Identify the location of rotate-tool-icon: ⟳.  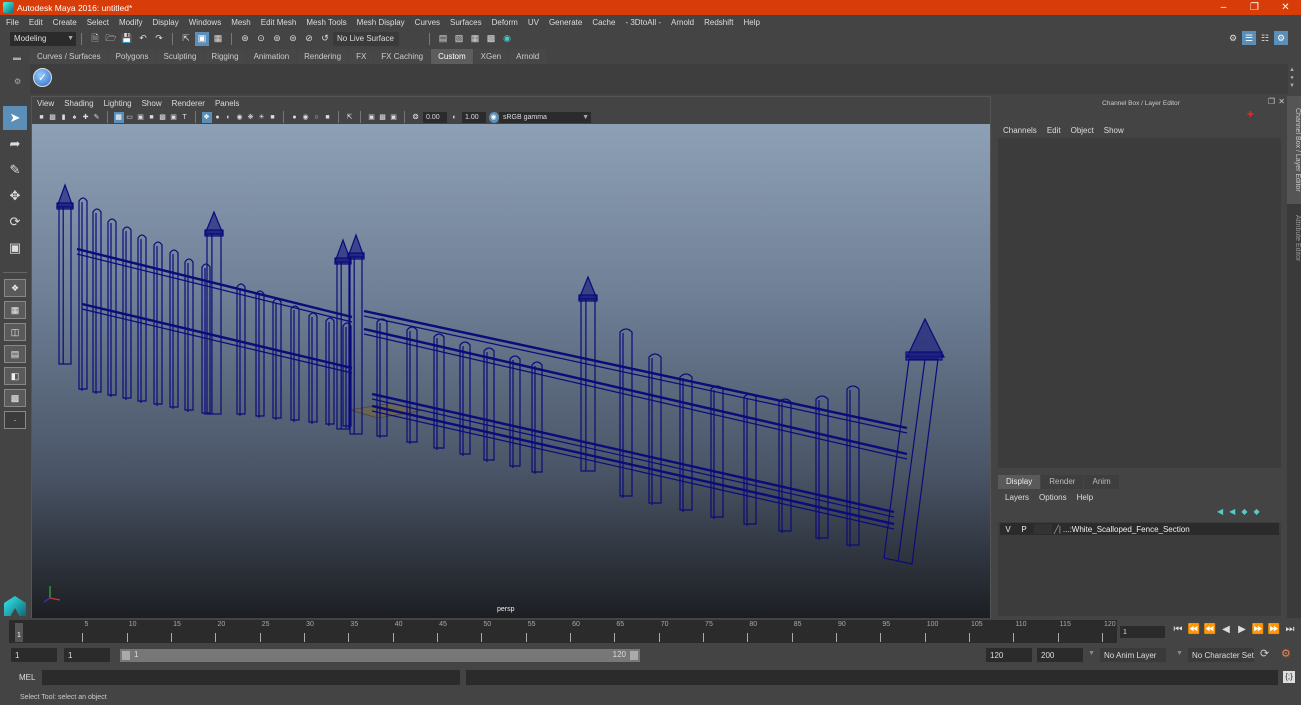
(15, 222).